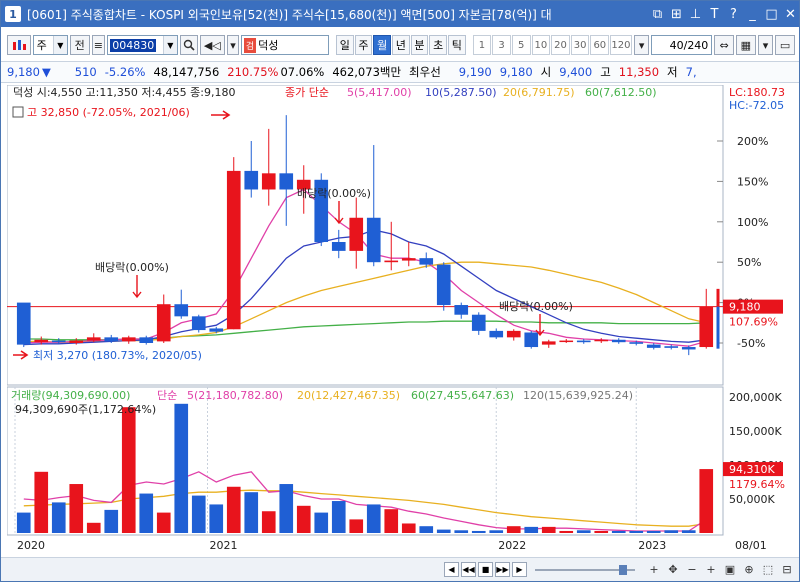  Describe the element at coordinates (512, 545) in the screenshot. I see `x-axis-label: 2022` at that location.